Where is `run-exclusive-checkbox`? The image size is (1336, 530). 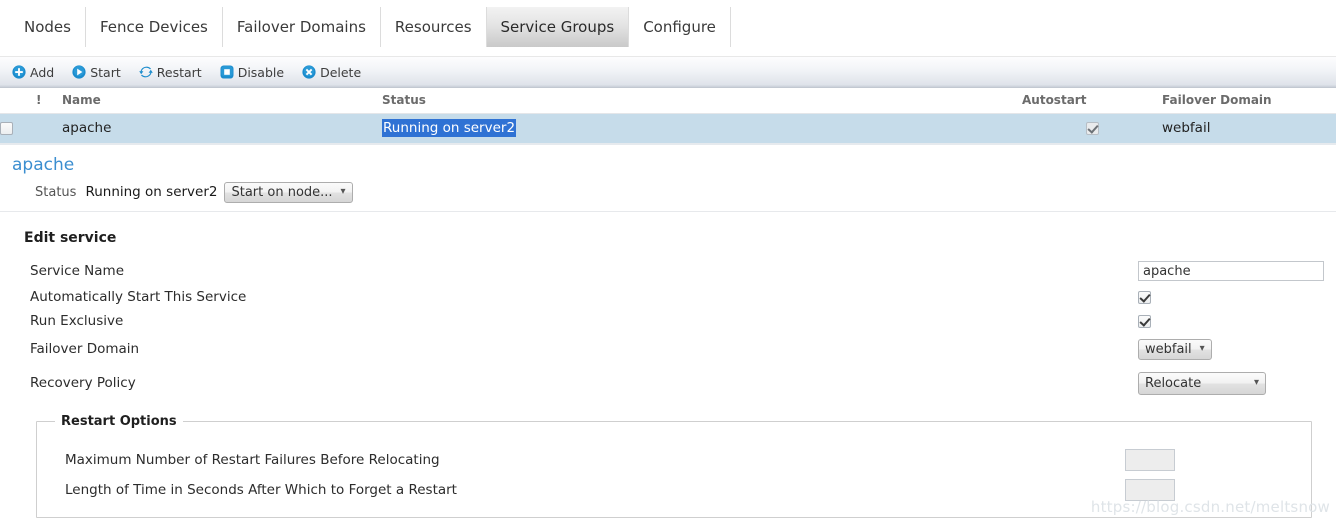 run-exclusive-checkbox is located at coordinates (1144, 321).